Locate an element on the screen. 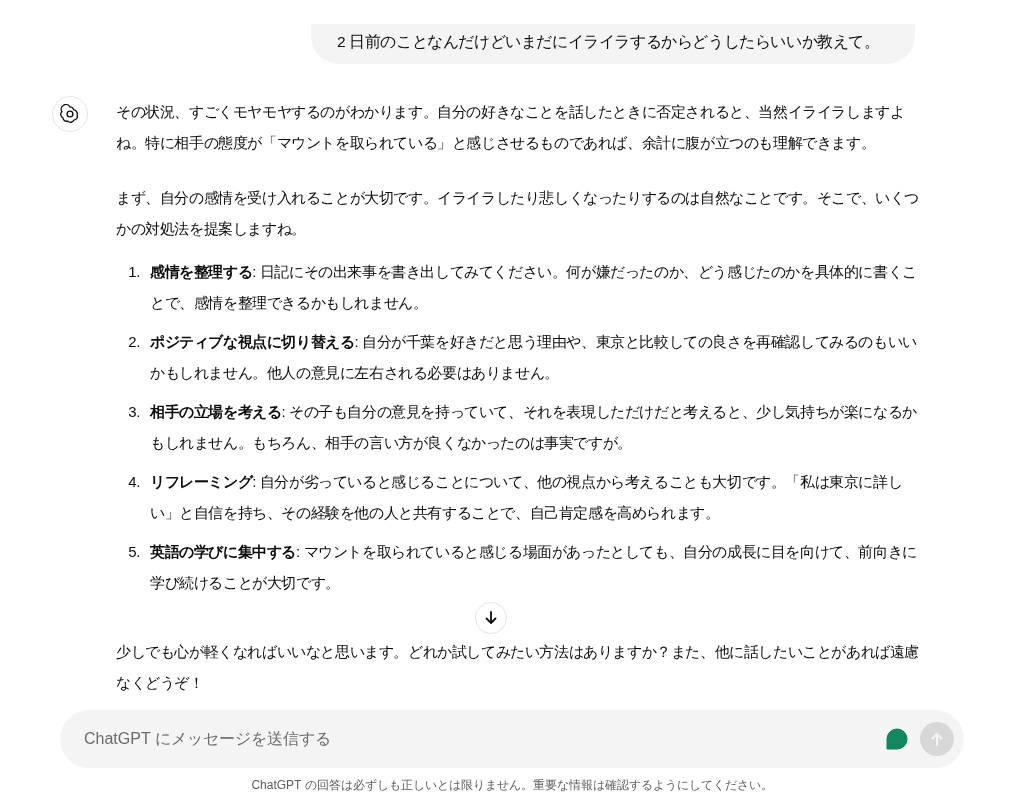  list-item-text: リフレーミング: 自分が劣っていると感じることについて、他の視点から考えることも大切です。「私は東京に詳しい」と自信を持ち、その経験を他の人と共有することで、自己肯定感を高められます。 is located at coordinates (527, 497).